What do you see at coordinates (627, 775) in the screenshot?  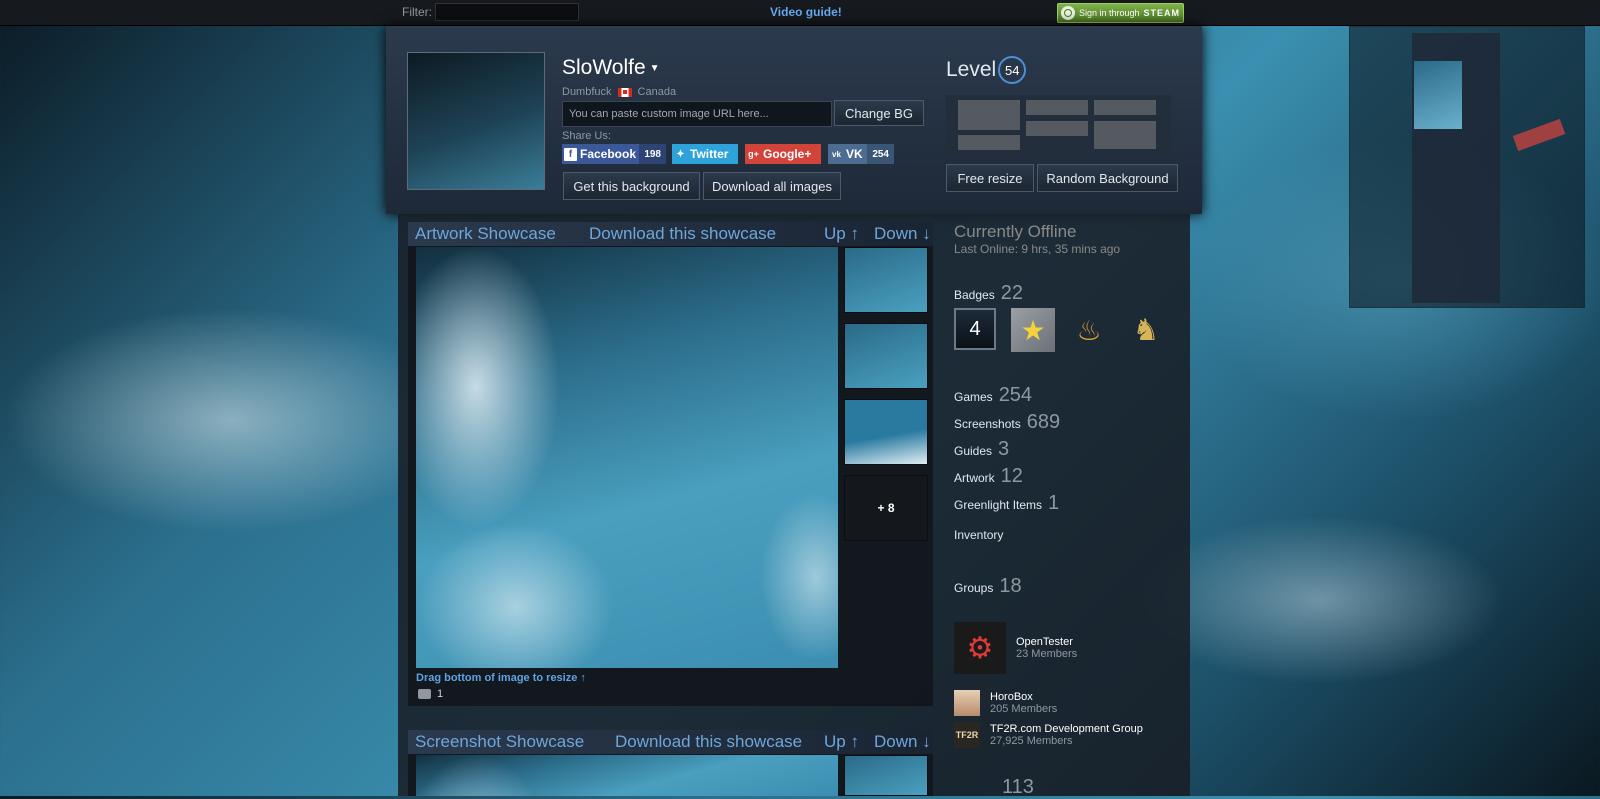 I see `screenshot-main-image` at bounding box center [627, 775].